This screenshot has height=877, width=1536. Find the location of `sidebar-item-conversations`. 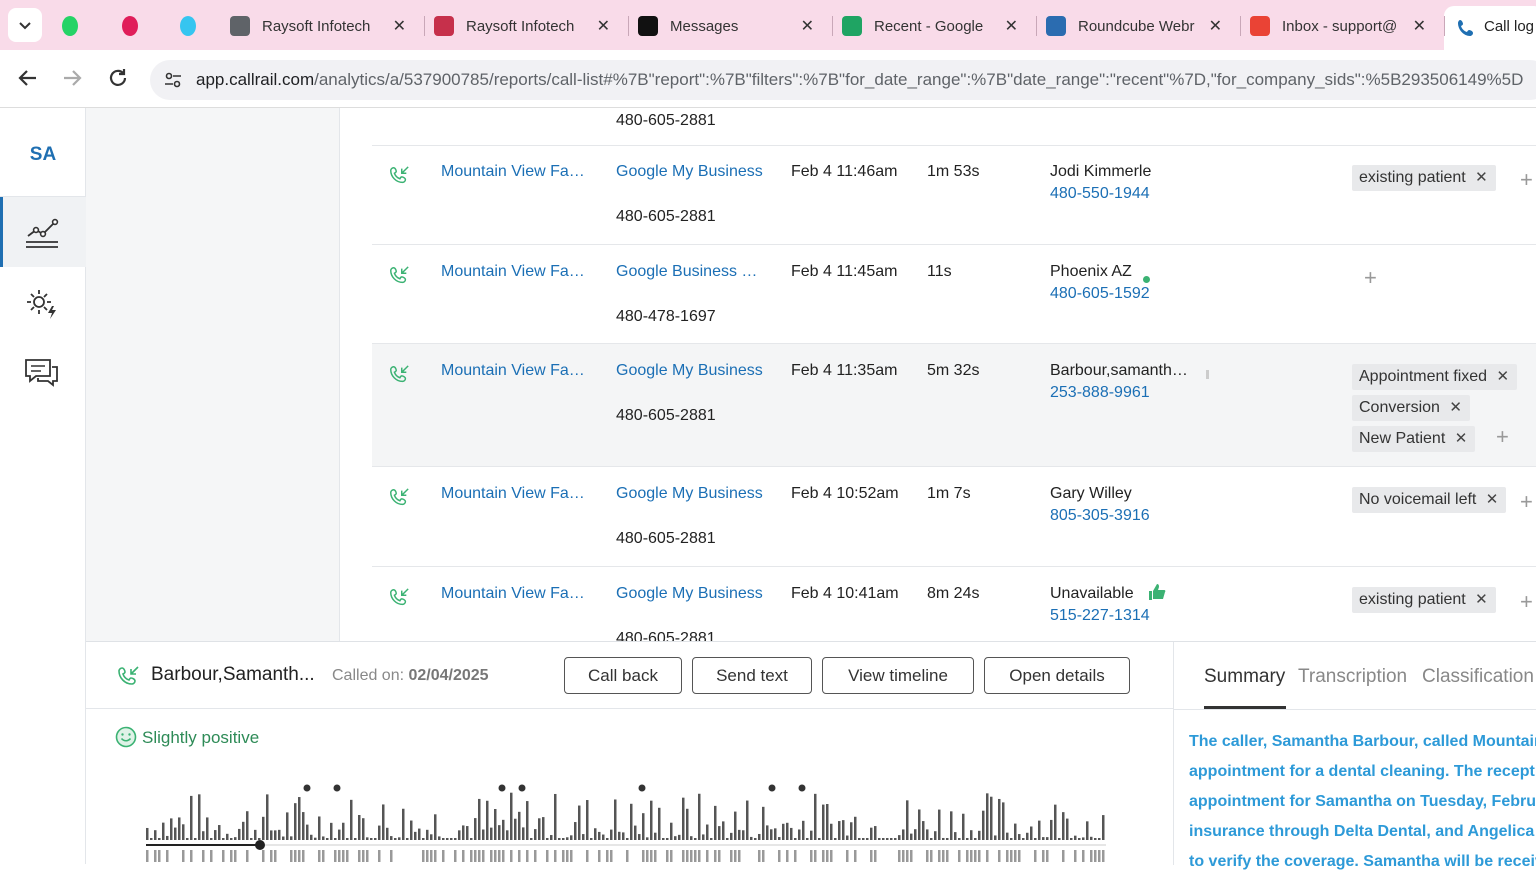

sidebar-item-conversations is located at coordinates (43, 375).